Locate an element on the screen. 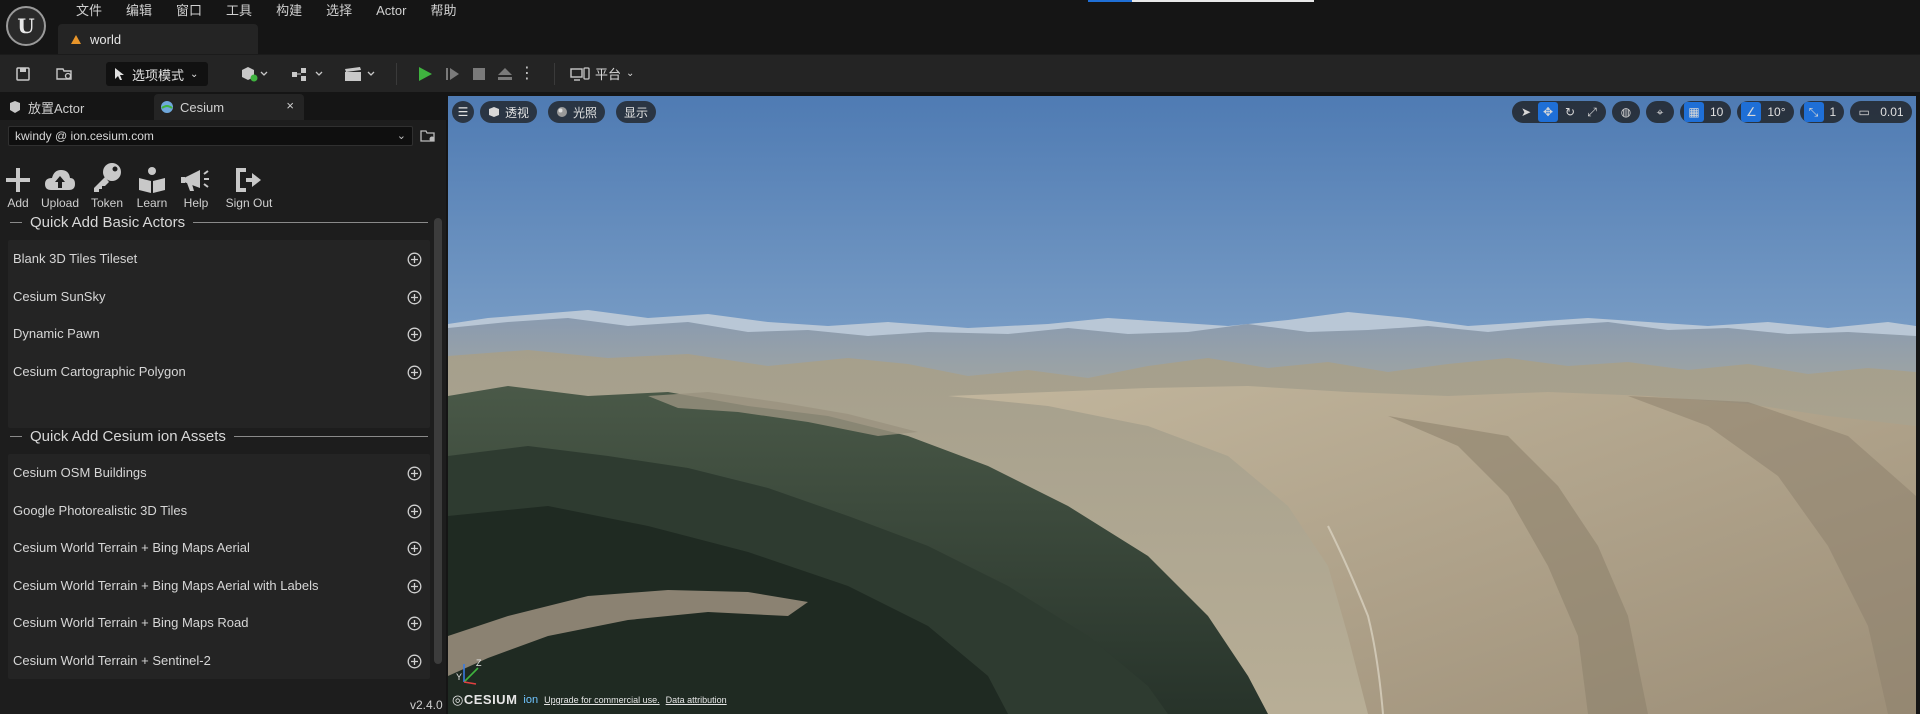  play-button is located at coordinates (425, 74).